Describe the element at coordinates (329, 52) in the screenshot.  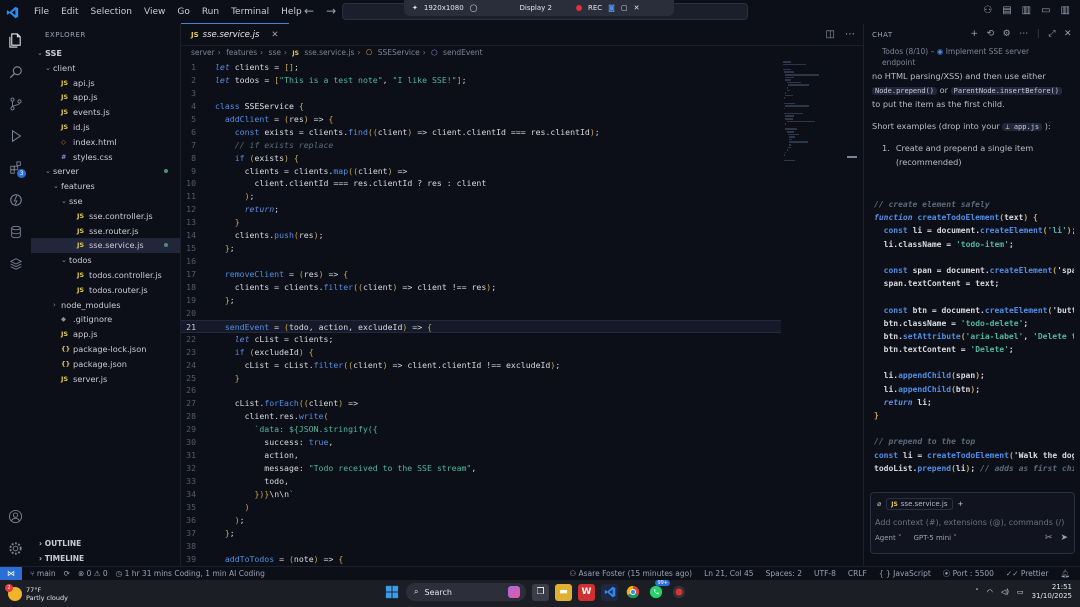
I see `breadcrumb-item: sse.service.js` at that location.